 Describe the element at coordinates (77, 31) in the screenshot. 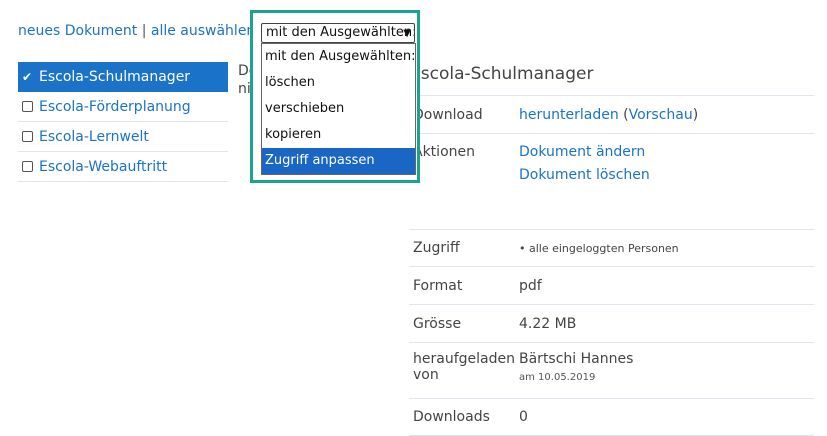

I see `new-document-link: neues Dokument` at that location.